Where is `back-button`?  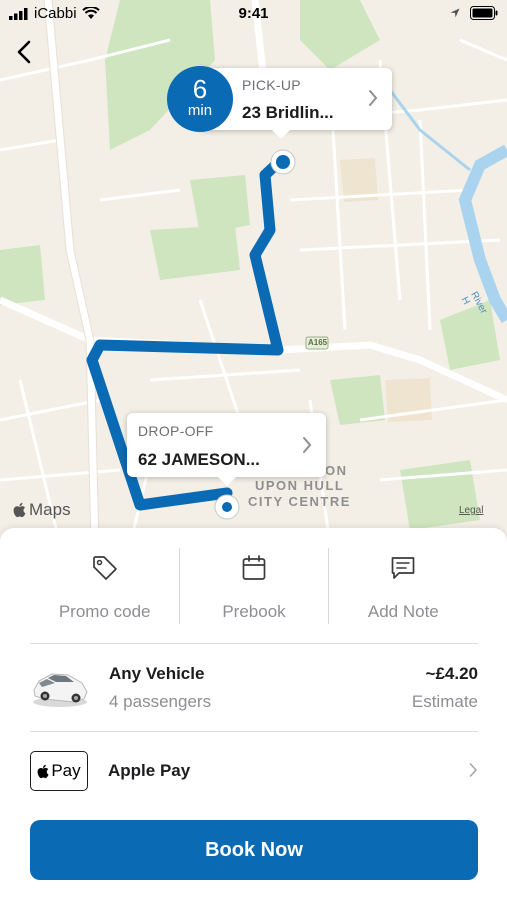
back-button is located at coordinates (24, 52).